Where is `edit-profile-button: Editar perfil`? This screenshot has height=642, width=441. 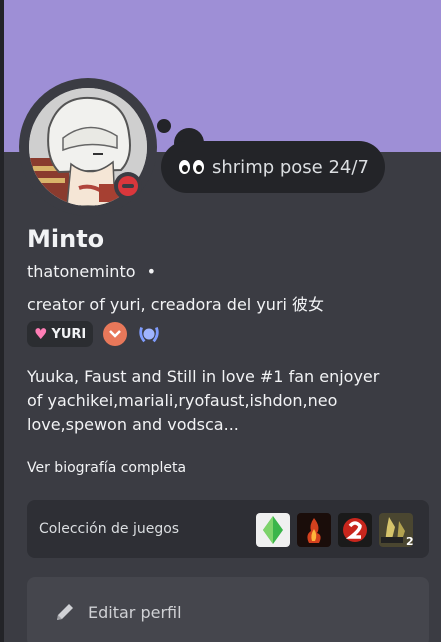
edit-profile-button: Editar perfil is located at coordinates (228, 609).